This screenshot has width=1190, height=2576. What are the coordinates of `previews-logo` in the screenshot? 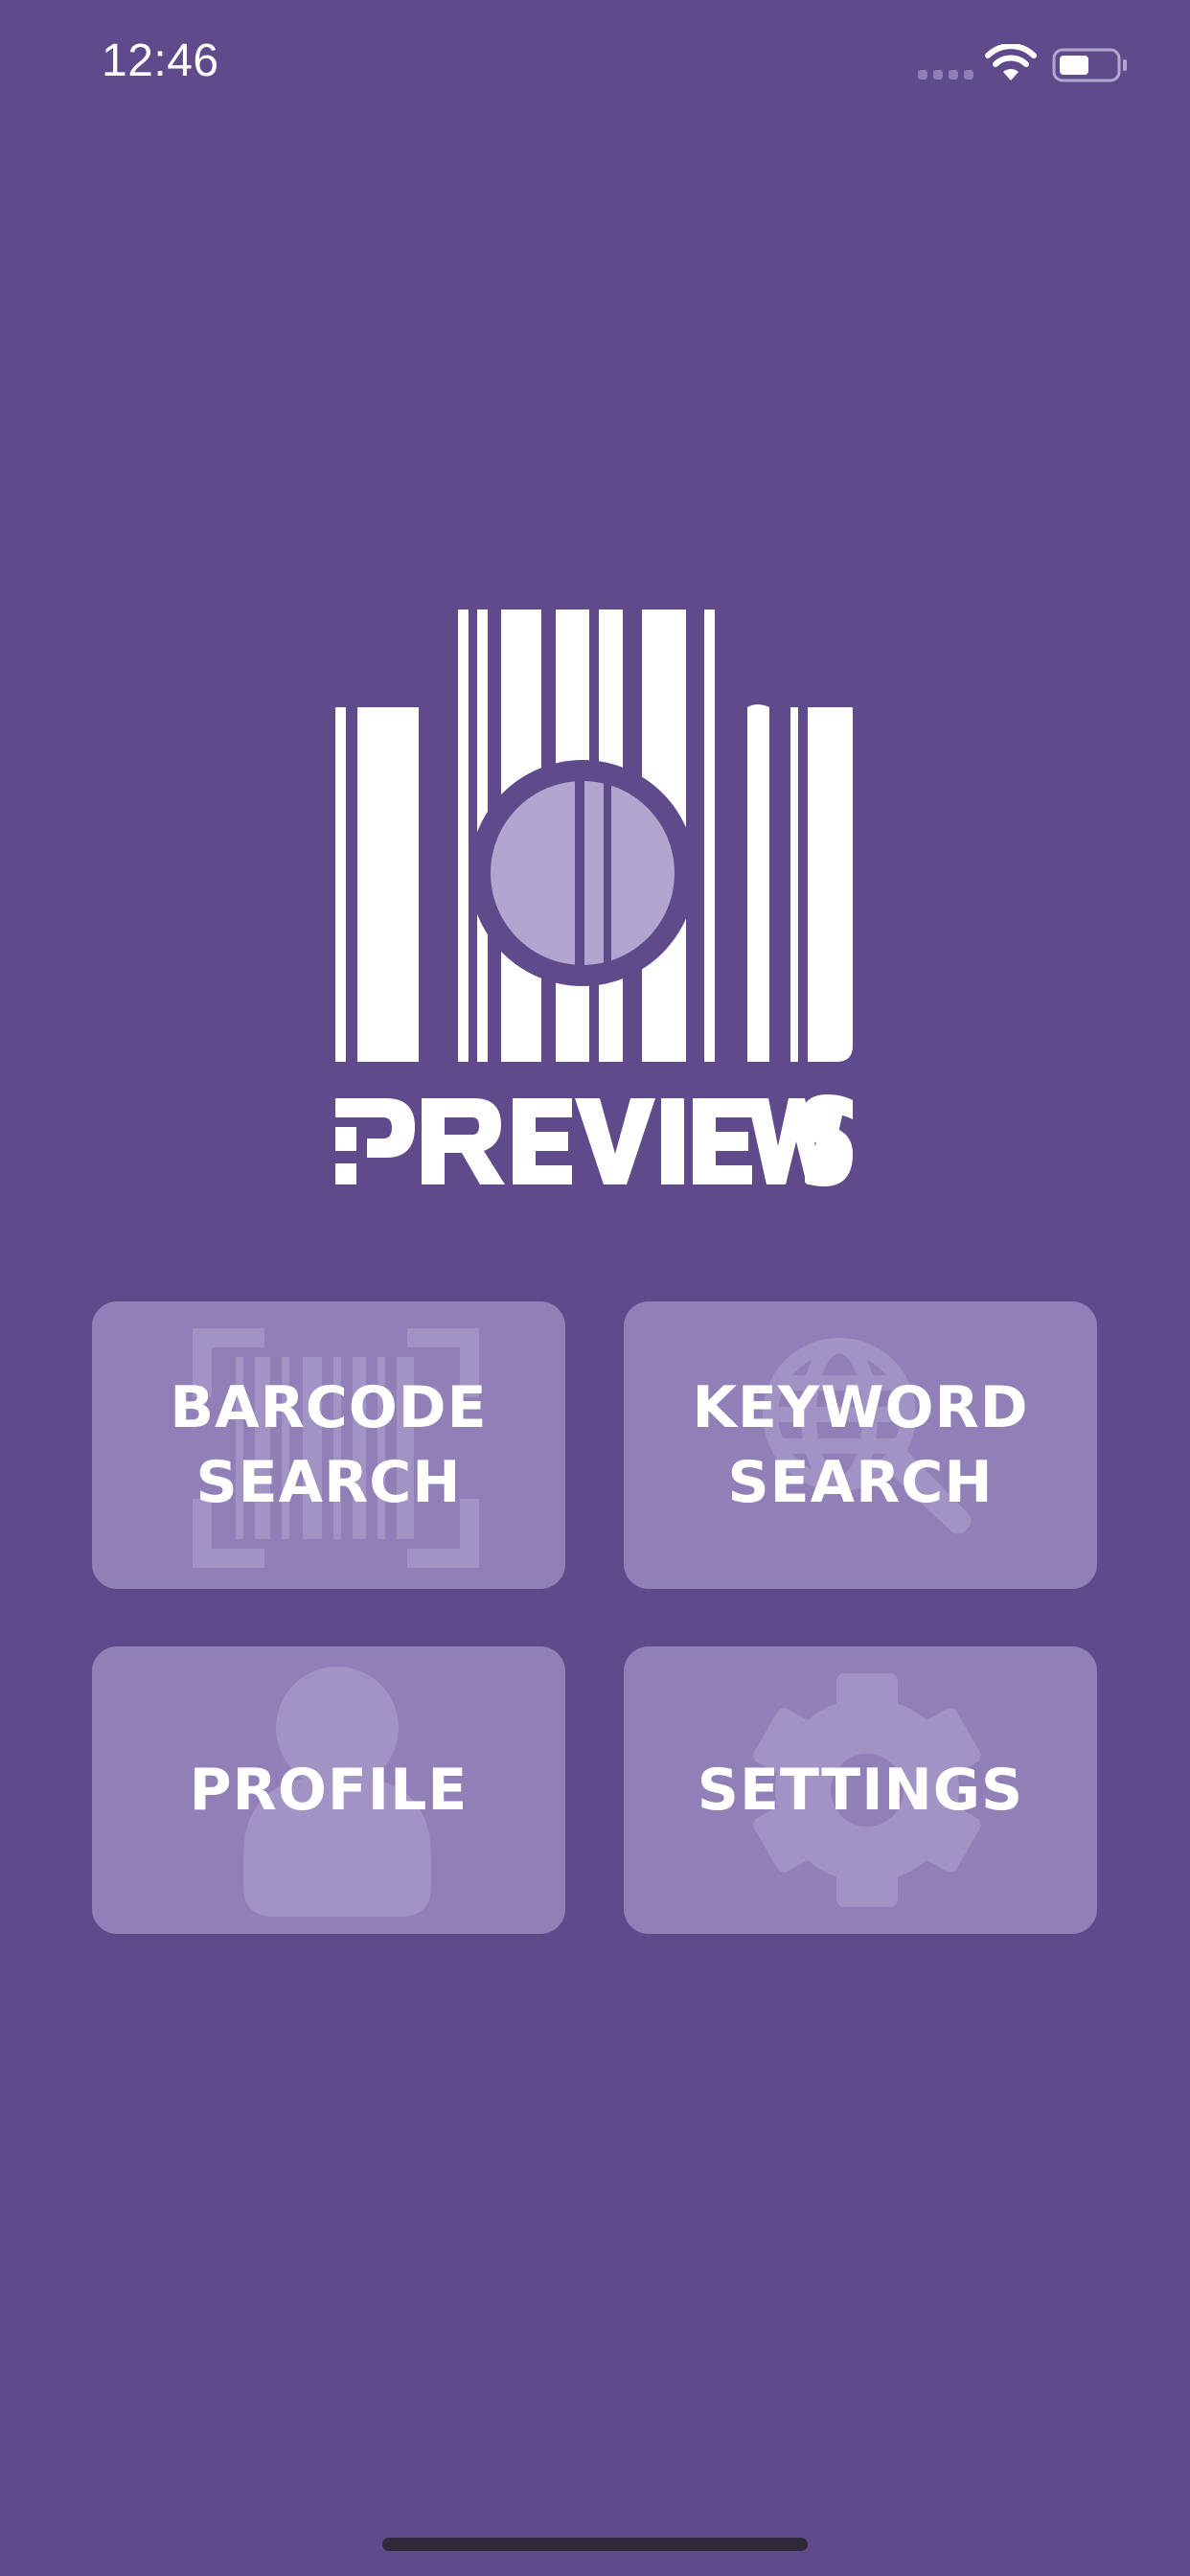 It's located at (594, 898).